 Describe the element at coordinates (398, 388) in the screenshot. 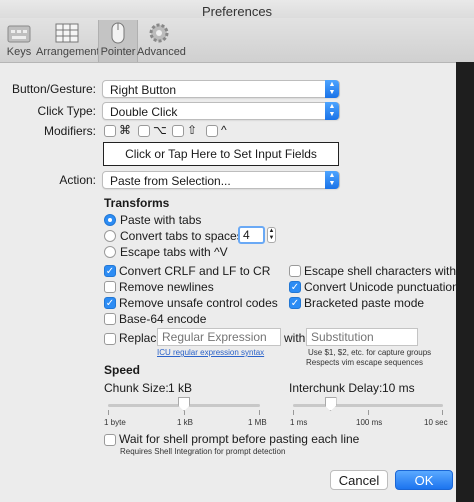

I see `interchunk-delay-value: 10 ms` at that location.